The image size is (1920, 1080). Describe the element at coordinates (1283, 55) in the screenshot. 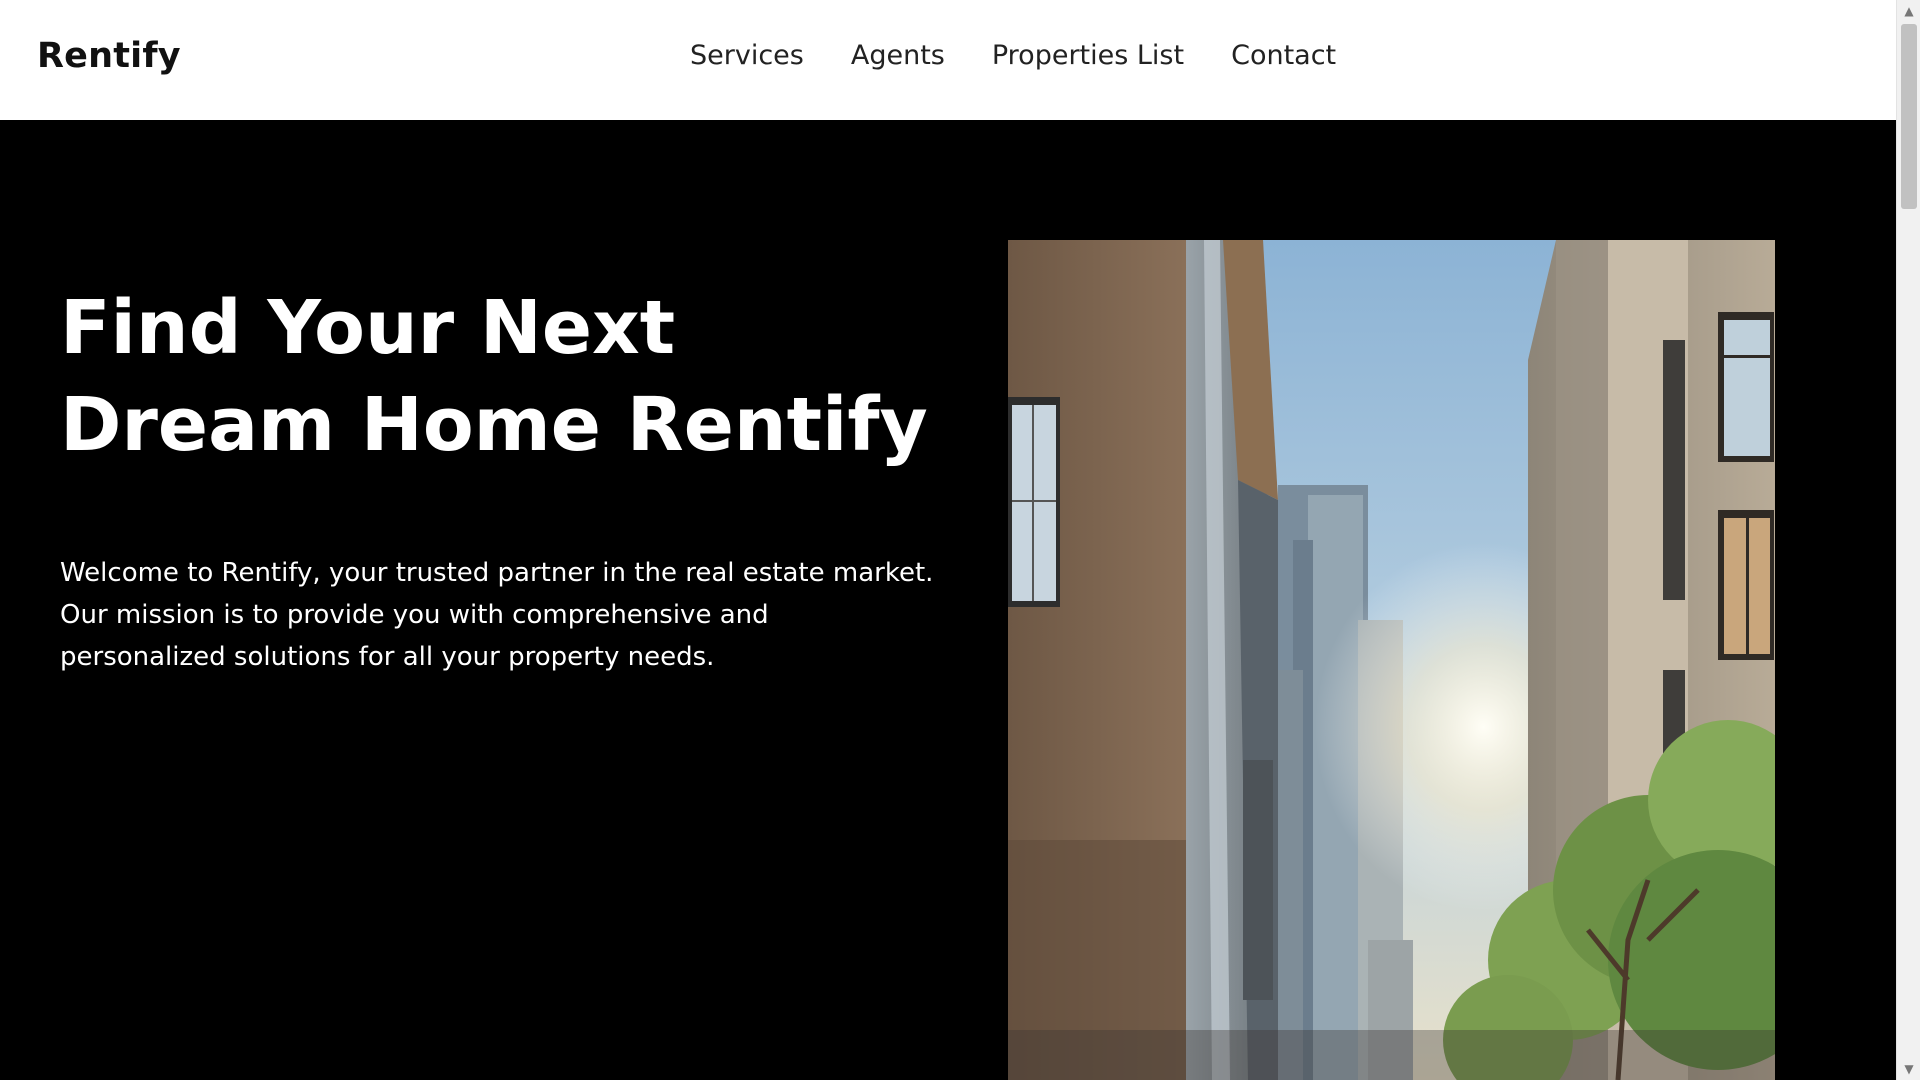

I see `nav-item-contact: Contact` at that location.